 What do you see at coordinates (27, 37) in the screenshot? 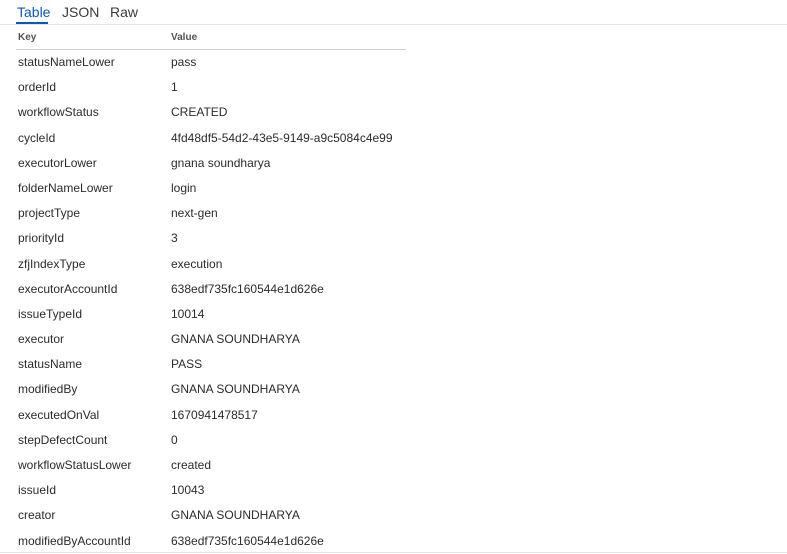
I see `column-header-key: Key` at bounding box center [27, 37].